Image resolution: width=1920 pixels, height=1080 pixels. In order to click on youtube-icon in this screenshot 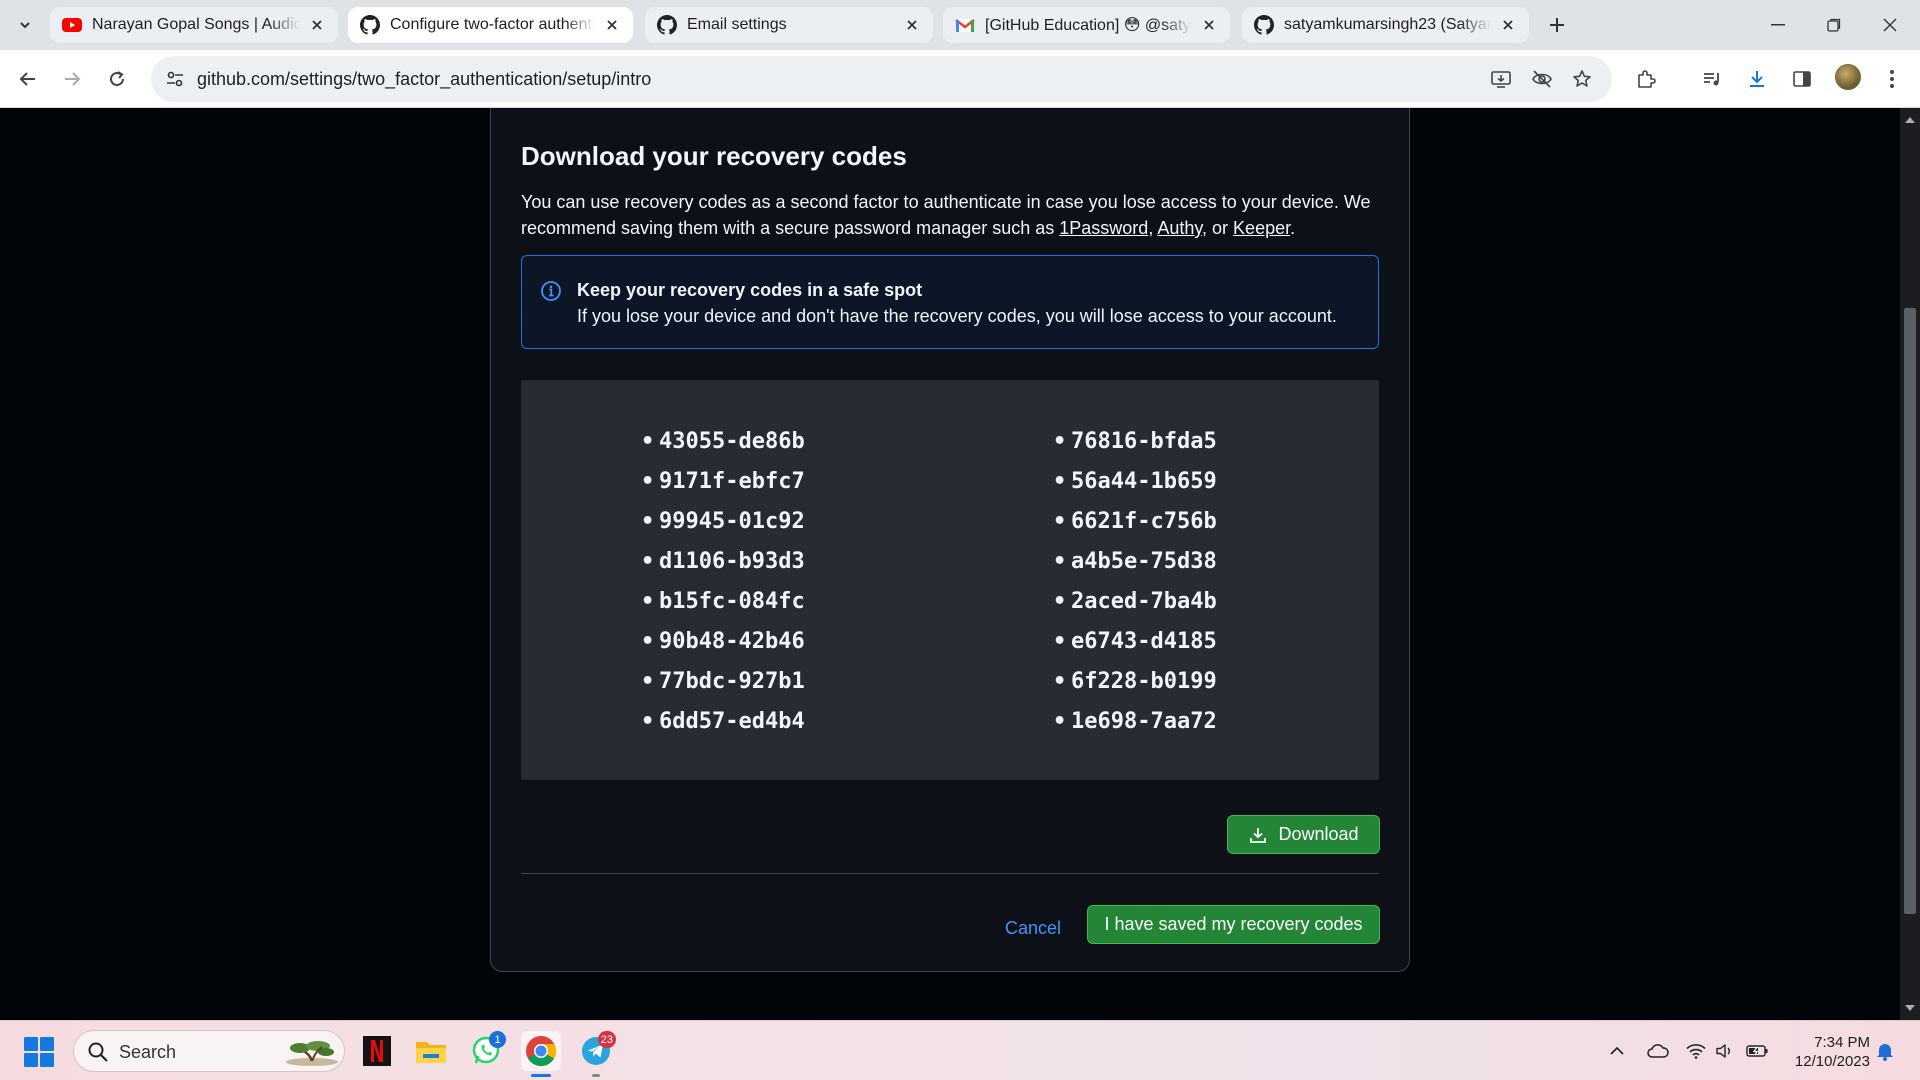, I will do `click(72, 25)`.